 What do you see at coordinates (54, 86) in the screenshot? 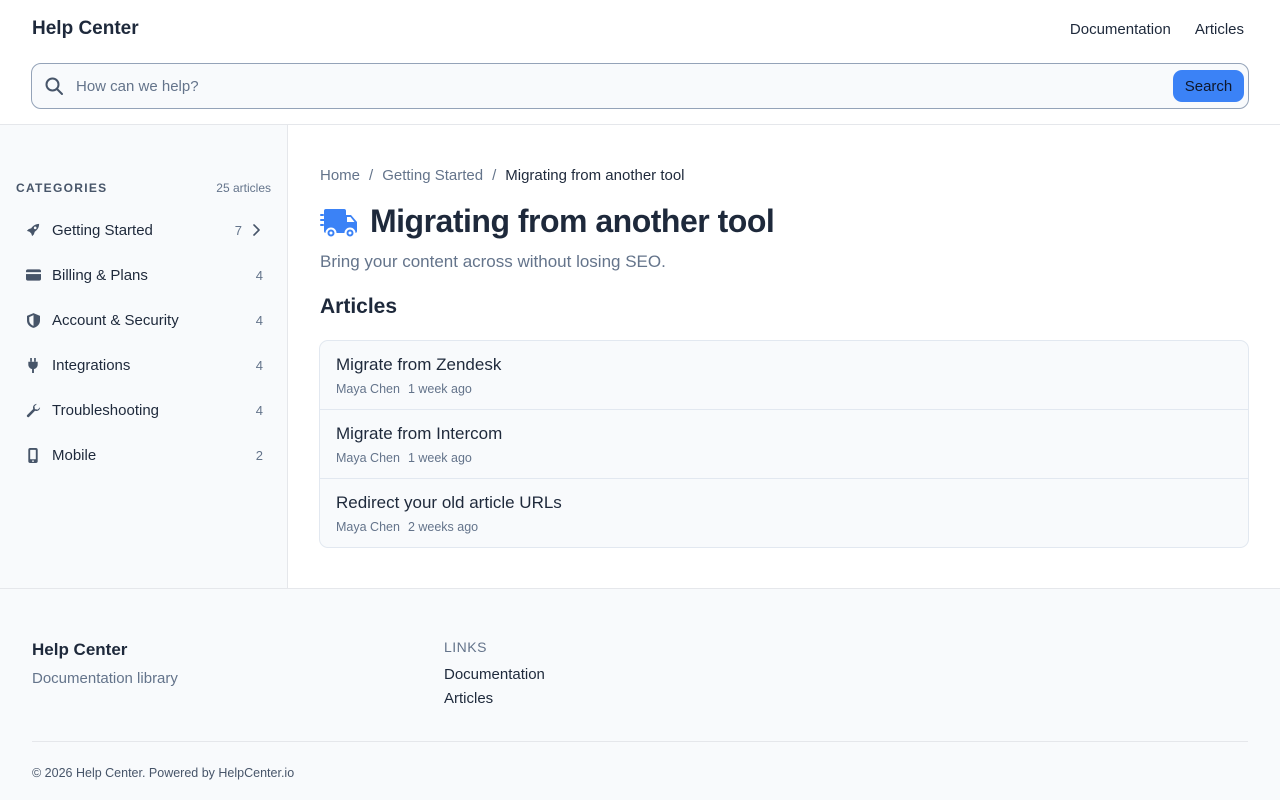
I see `search-icon` at bounding box center [54, 86].